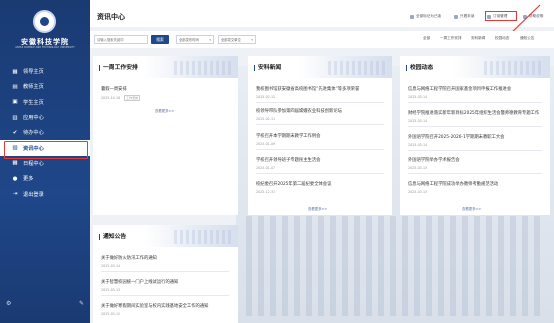  I want to click on list-item: 关于智慧校园统一门户上线试运行的通知 2025-03-13, so click(163, 285).